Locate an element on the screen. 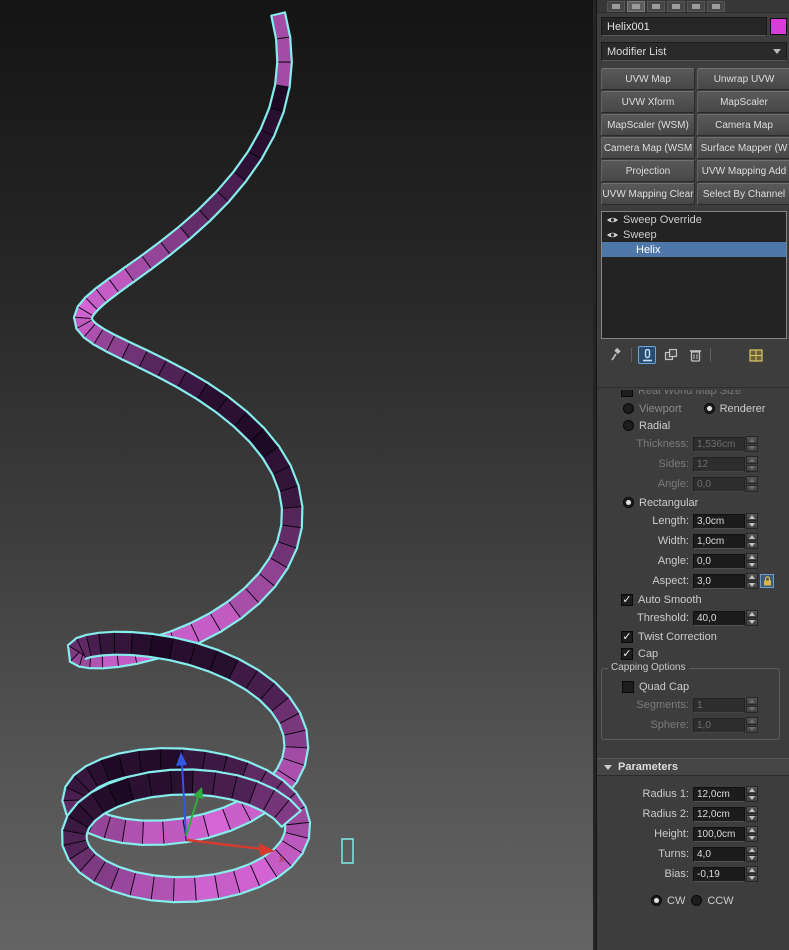  modifier-button-mapscaler-wsm: MapScaler (WSM) is located at coordinates (648, 125).